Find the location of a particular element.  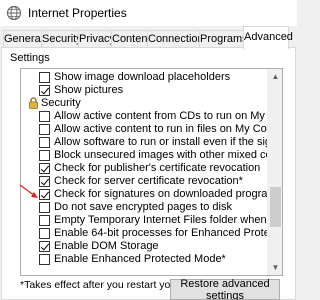

tab-connections: Connections is located at coordinates (178, 39).